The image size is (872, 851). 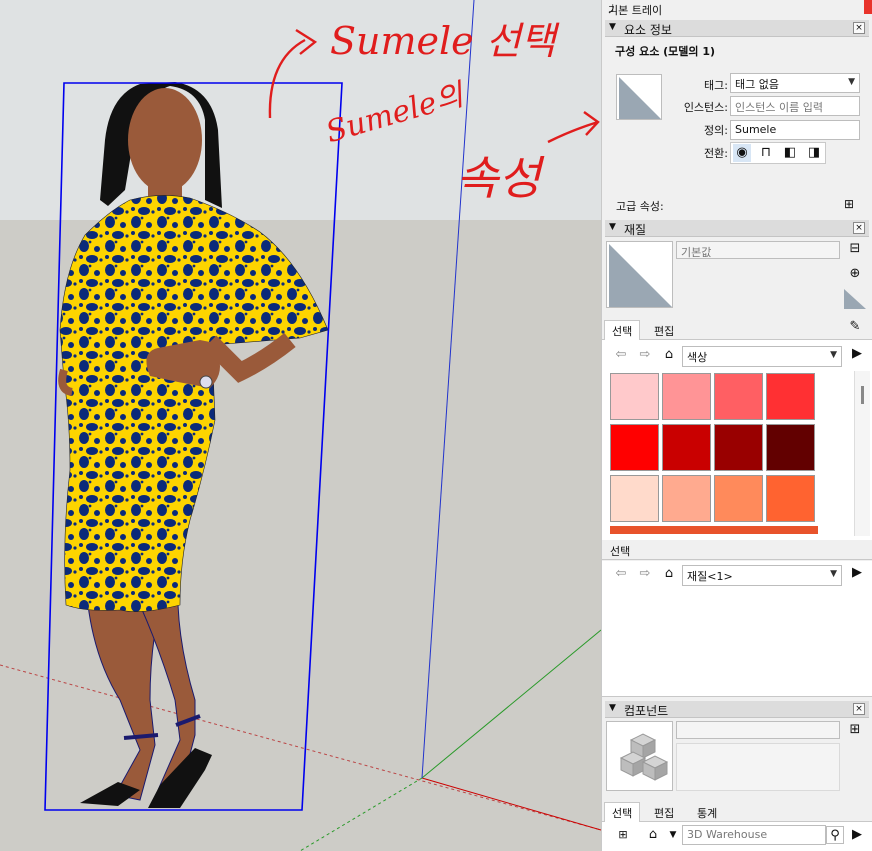 I want to click on annotation-props-line2: 속성, so click(x=498, y=178).